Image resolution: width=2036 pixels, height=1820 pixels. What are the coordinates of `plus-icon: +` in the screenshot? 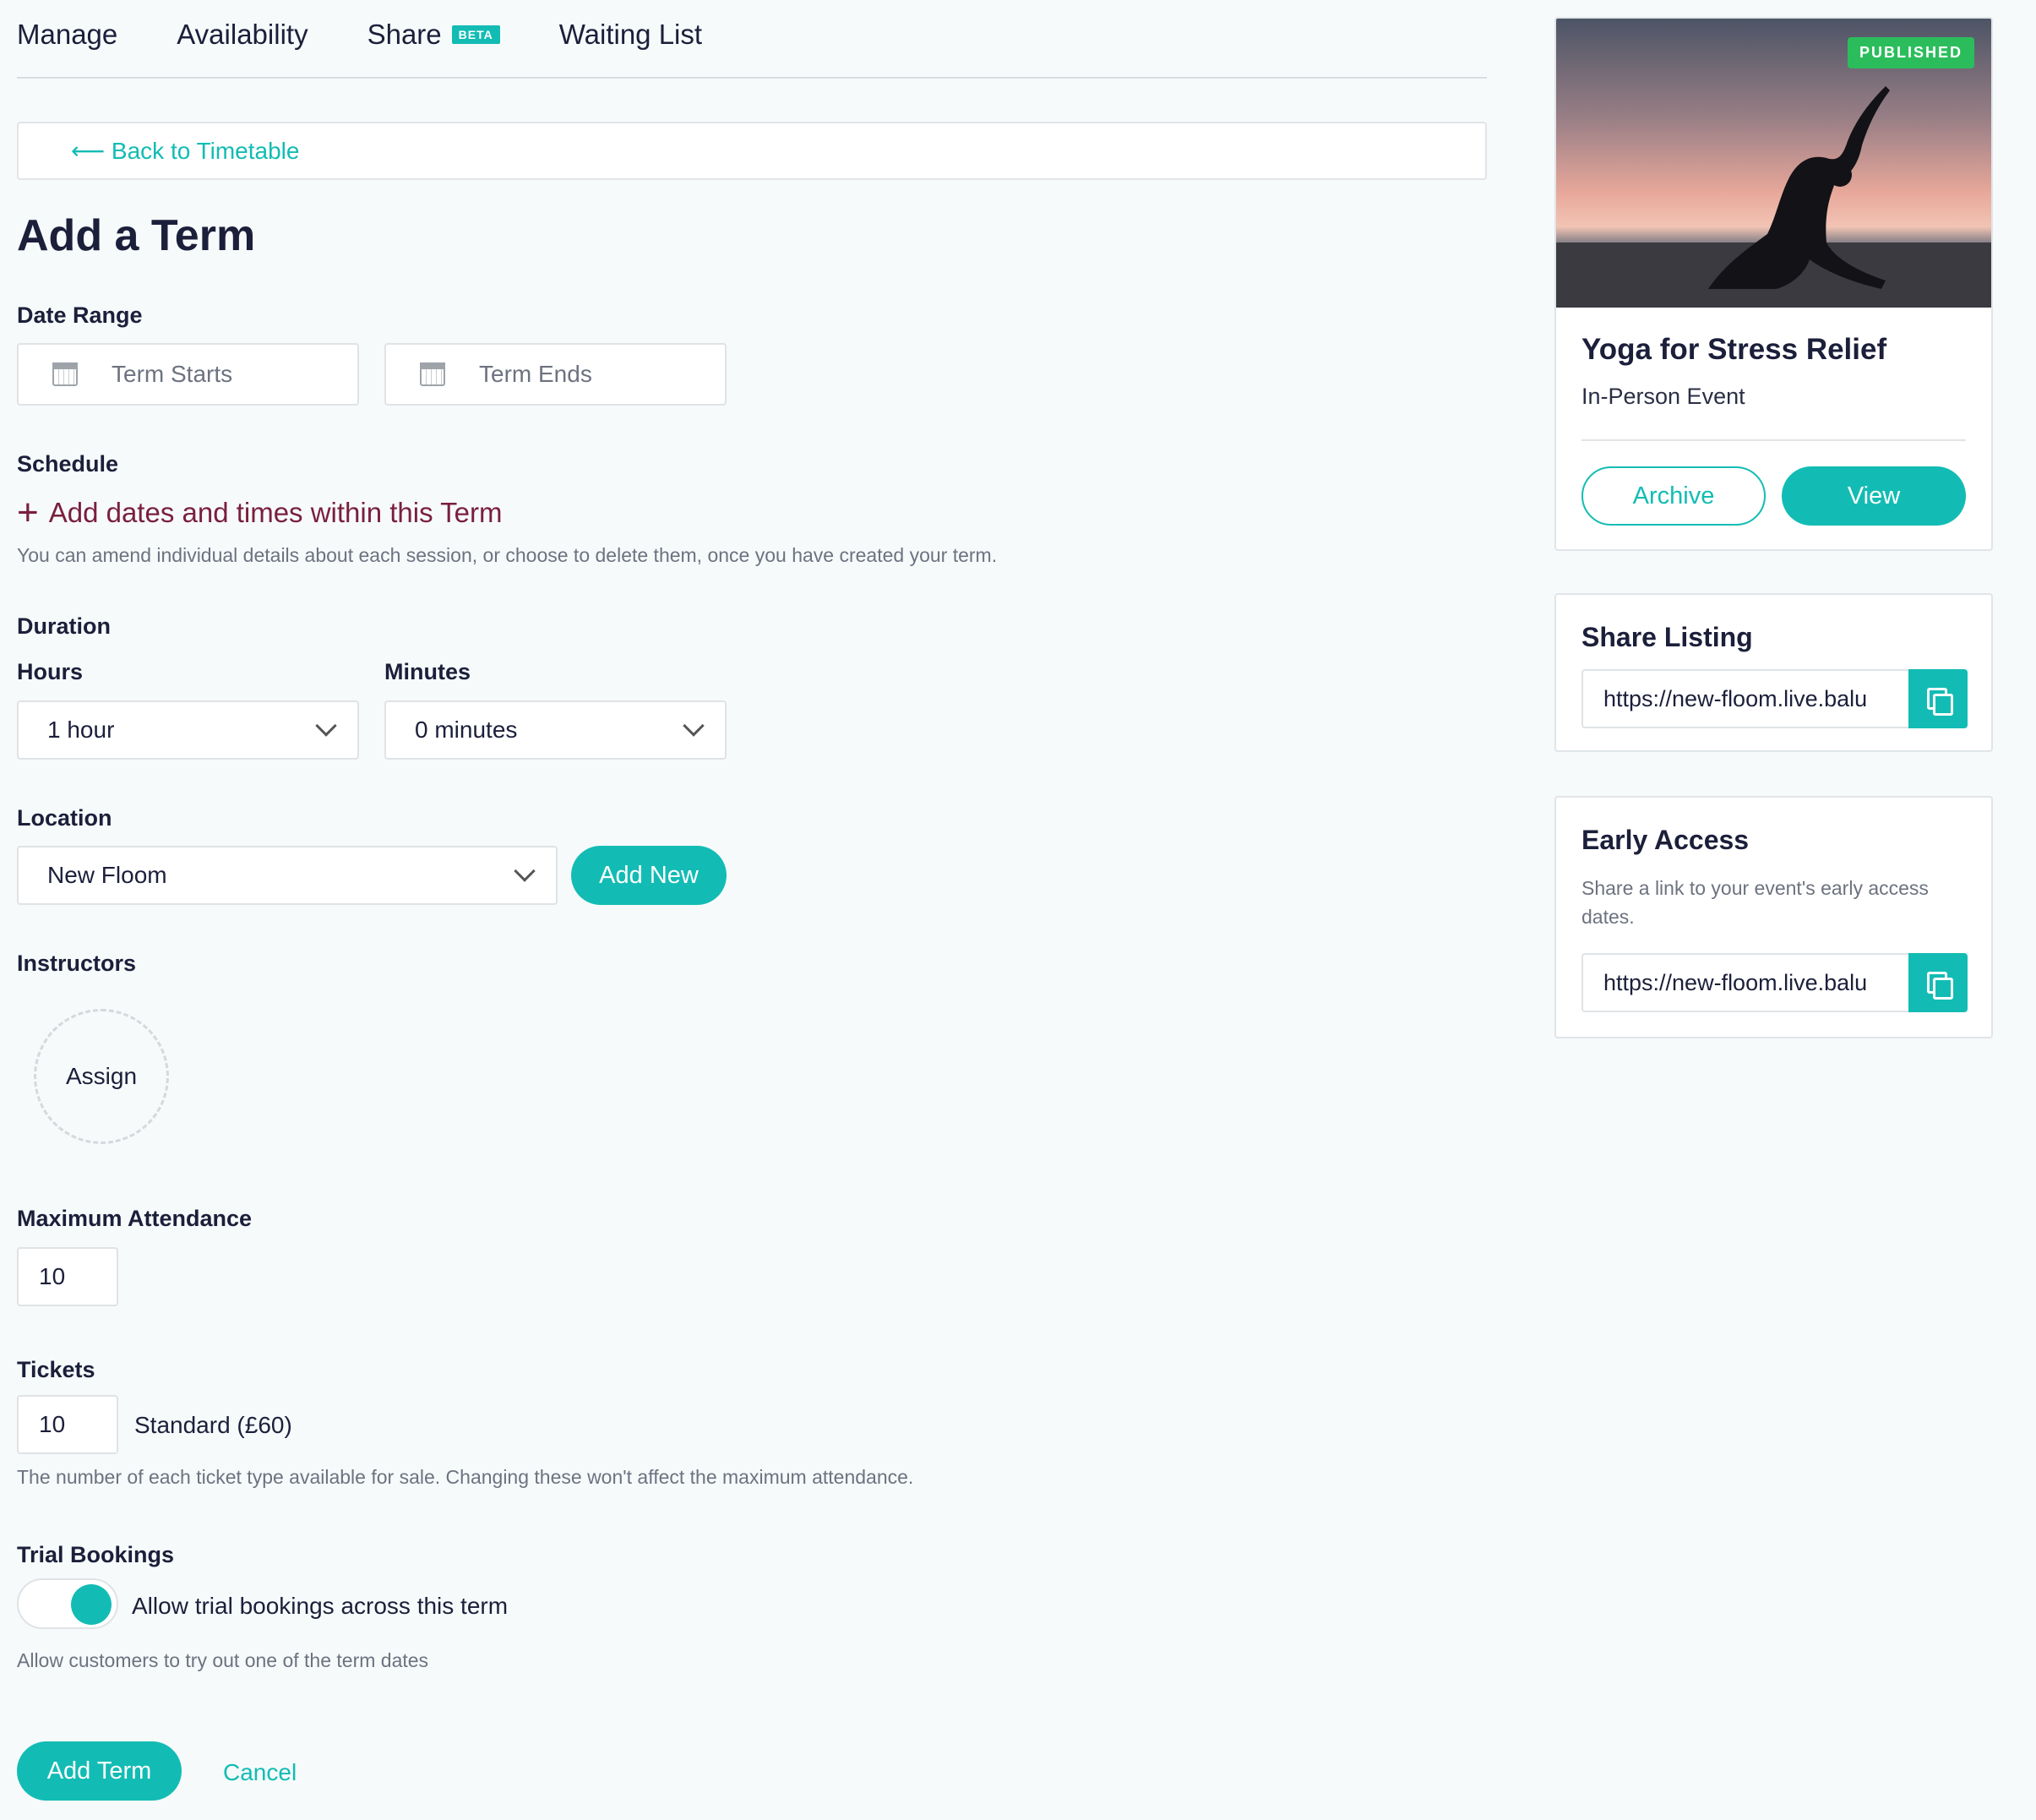 It's located at (28, 513).